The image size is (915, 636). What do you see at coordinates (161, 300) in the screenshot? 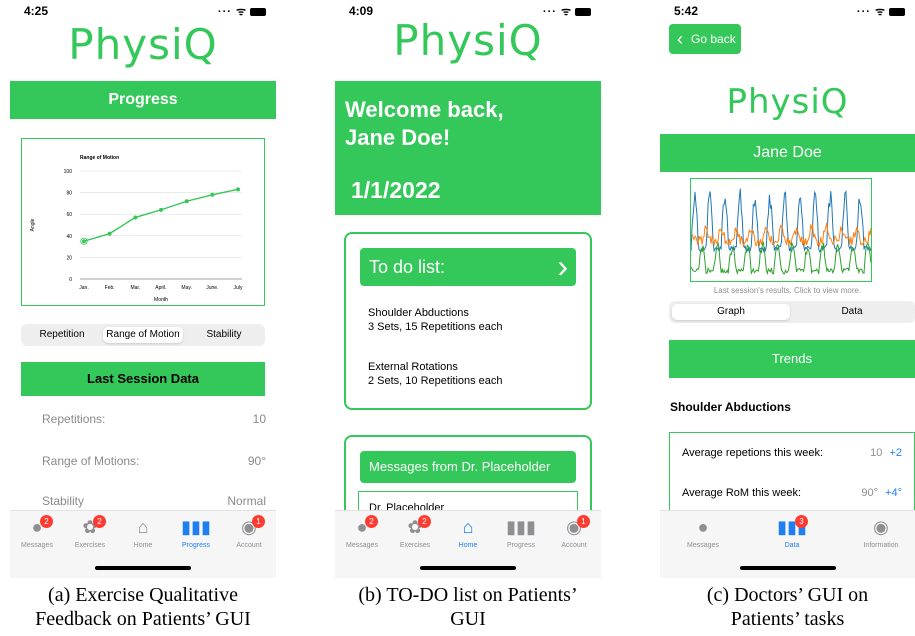
I see `x-axis-label: Month` at bounding box center [161, 300].